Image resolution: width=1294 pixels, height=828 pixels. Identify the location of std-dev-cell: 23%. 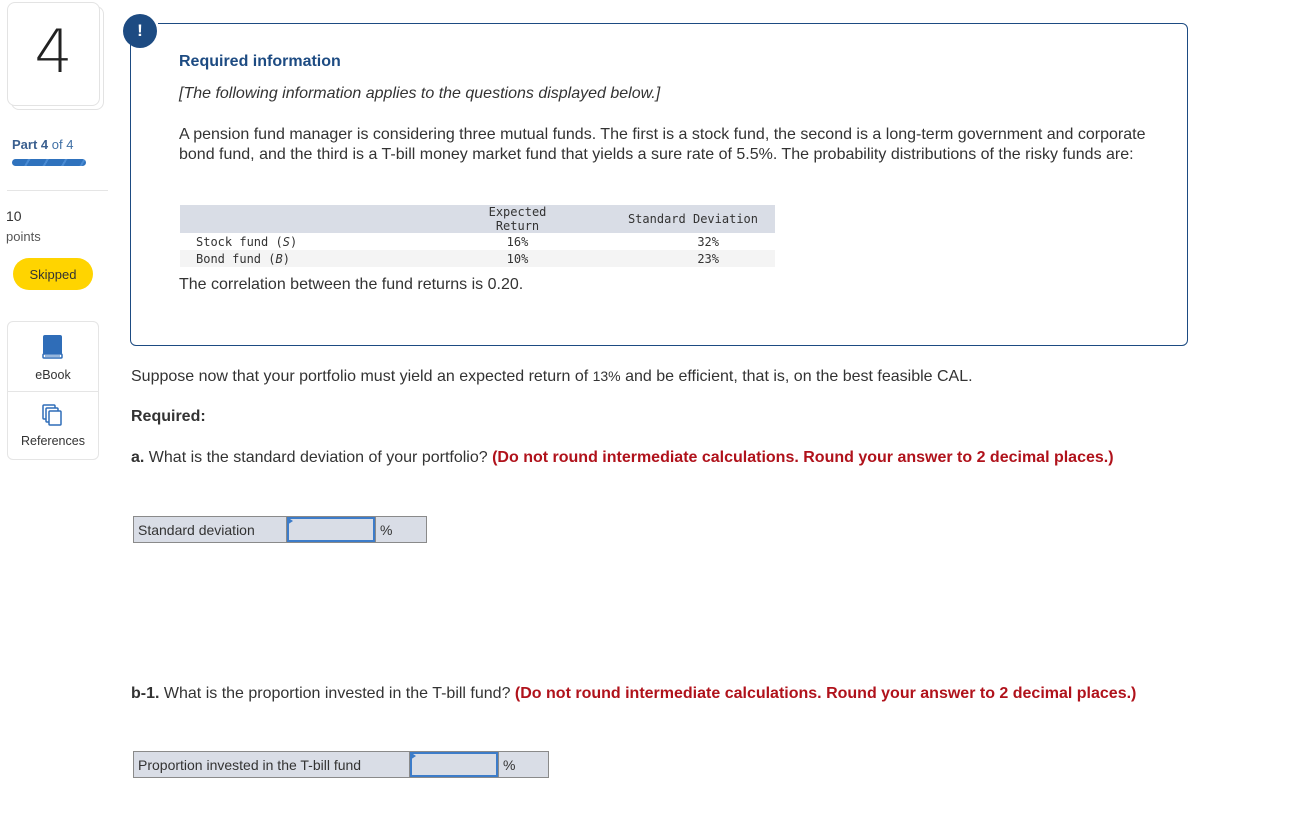
(672, 258).